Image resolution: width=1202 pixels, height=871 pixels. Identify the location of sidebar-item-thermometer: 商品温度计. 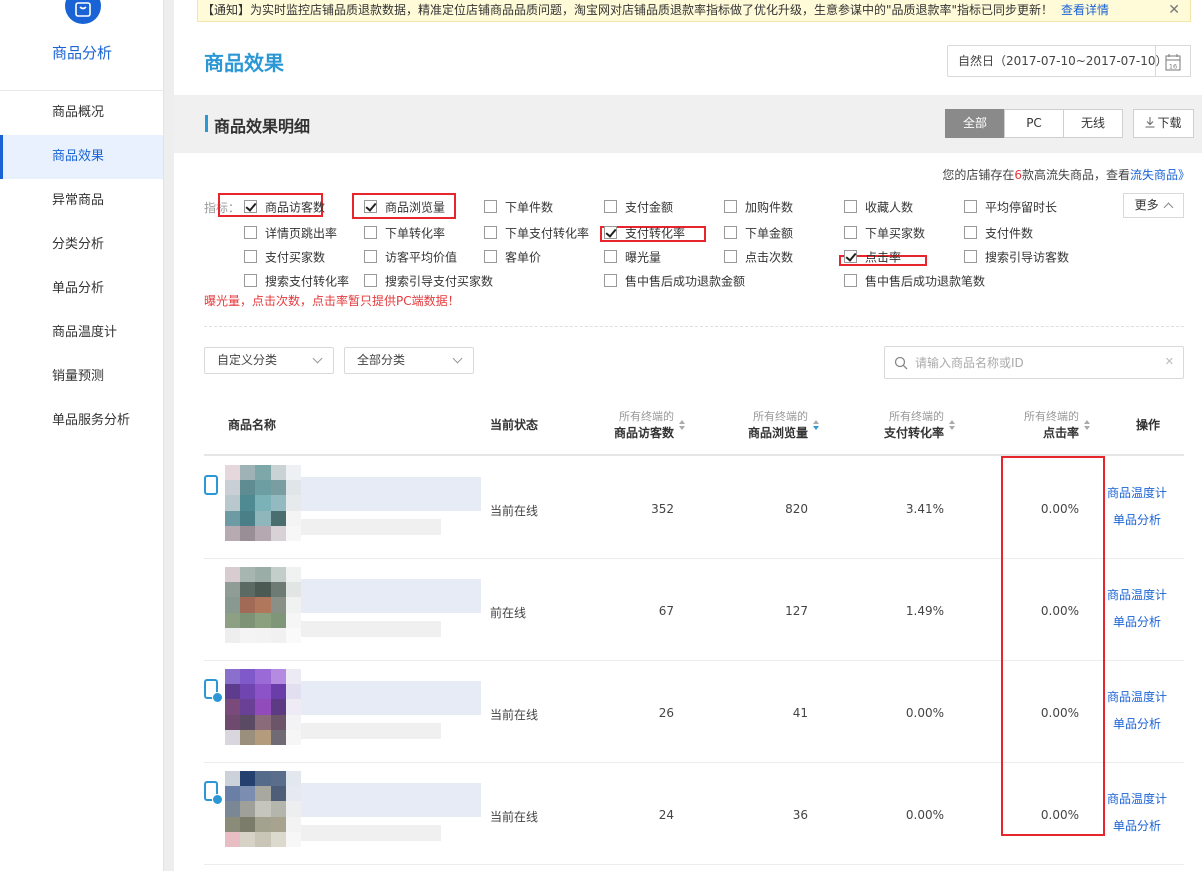
(81, 333).